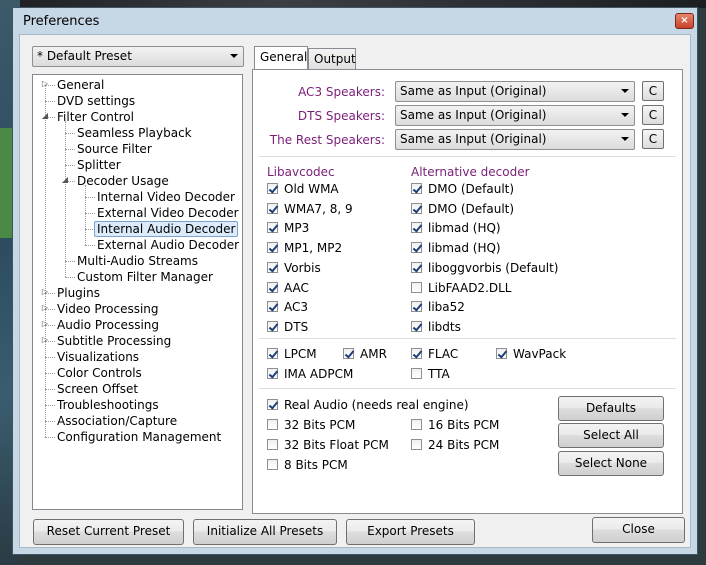 This screenshot has height=565, width=706. Describe the element at coordinates (303, 189) in the screenshot. I see `codec-checkbox: Old WMA` at that location.